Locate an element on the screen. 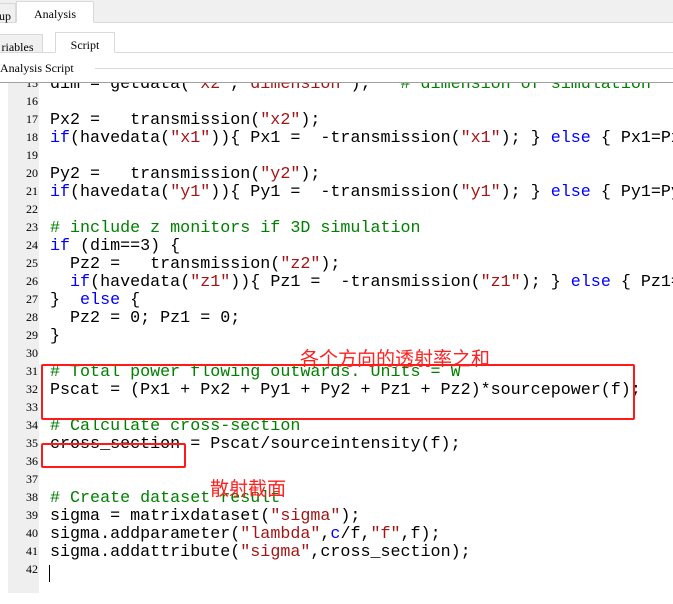 The image size is (673, 604). sub-tab-bar: riables Script is located at coordinates (336, 42).